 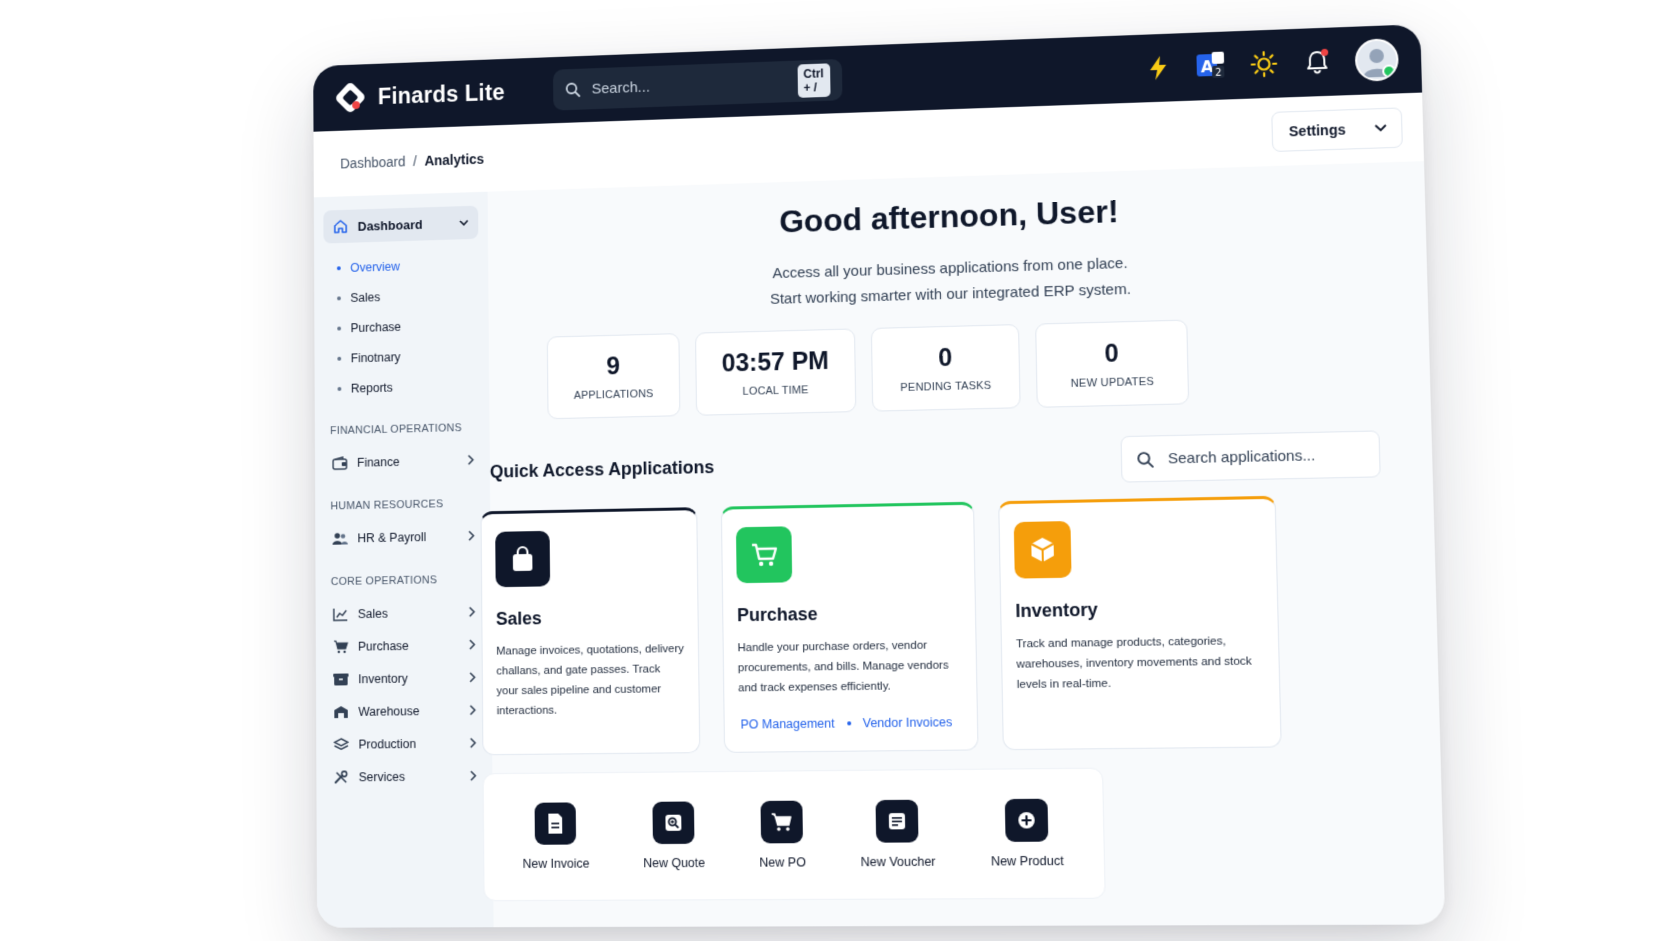 I want to click on app-card-title: Sales, so click(x=518, y=618).